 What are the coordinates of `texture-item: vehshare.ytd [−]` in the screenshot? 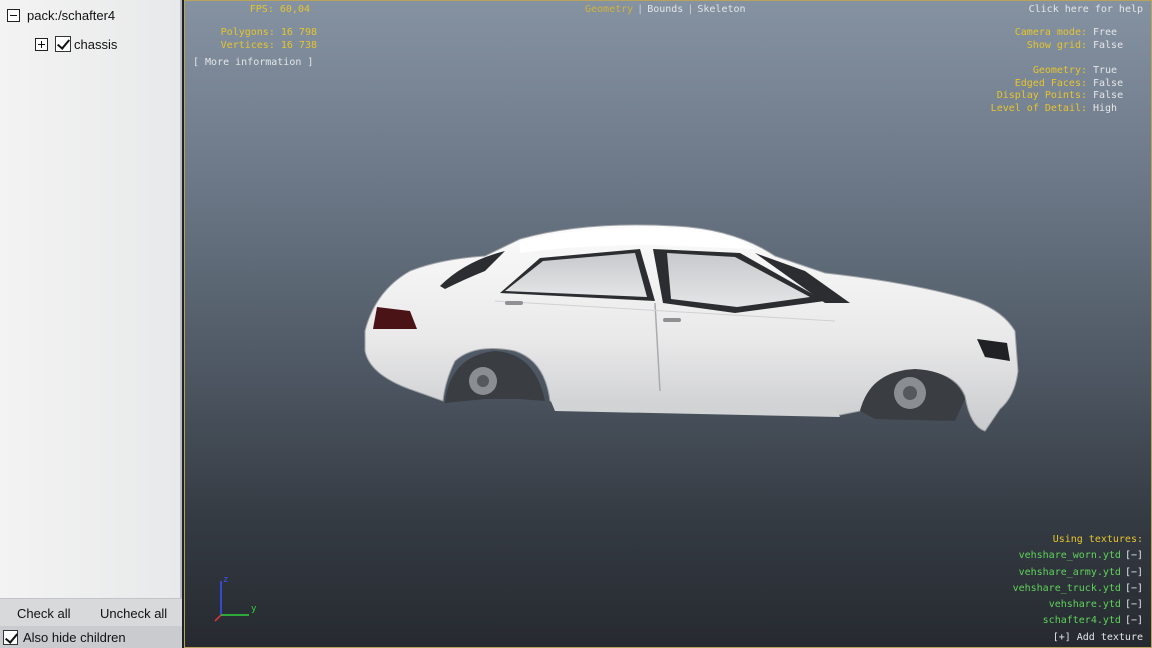 It's located at (1078, 605).